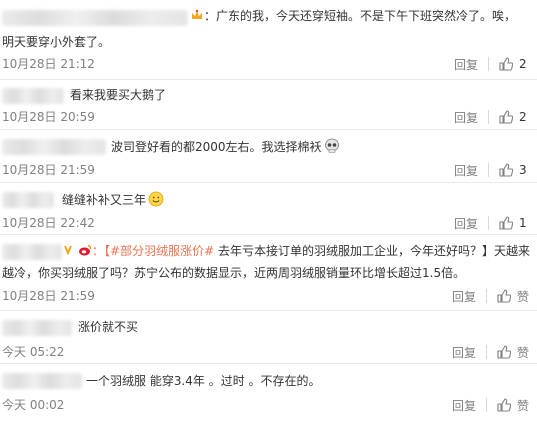  What do you see at coordinates (162, 251) in the screenshot?
I see `topic-hashtag-link: #部分羽绒服涨价#` at bounding box center [162, 251].